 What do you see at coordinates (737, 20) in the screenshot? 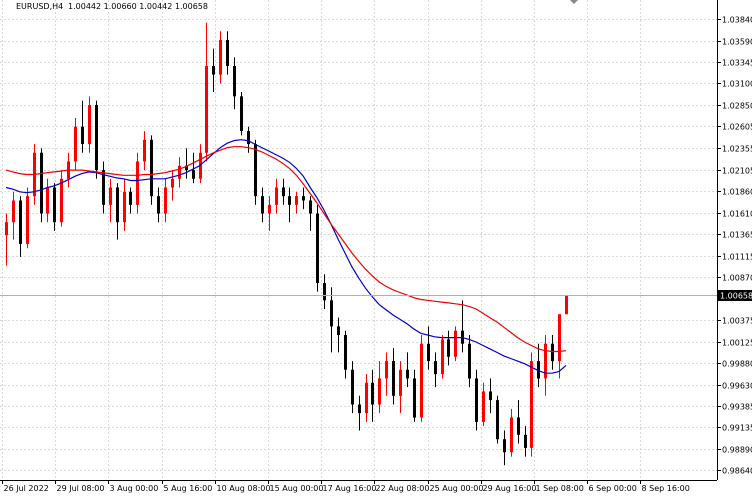
I see `y-tick-label: 1.03840` at bounding box center [737, 20].